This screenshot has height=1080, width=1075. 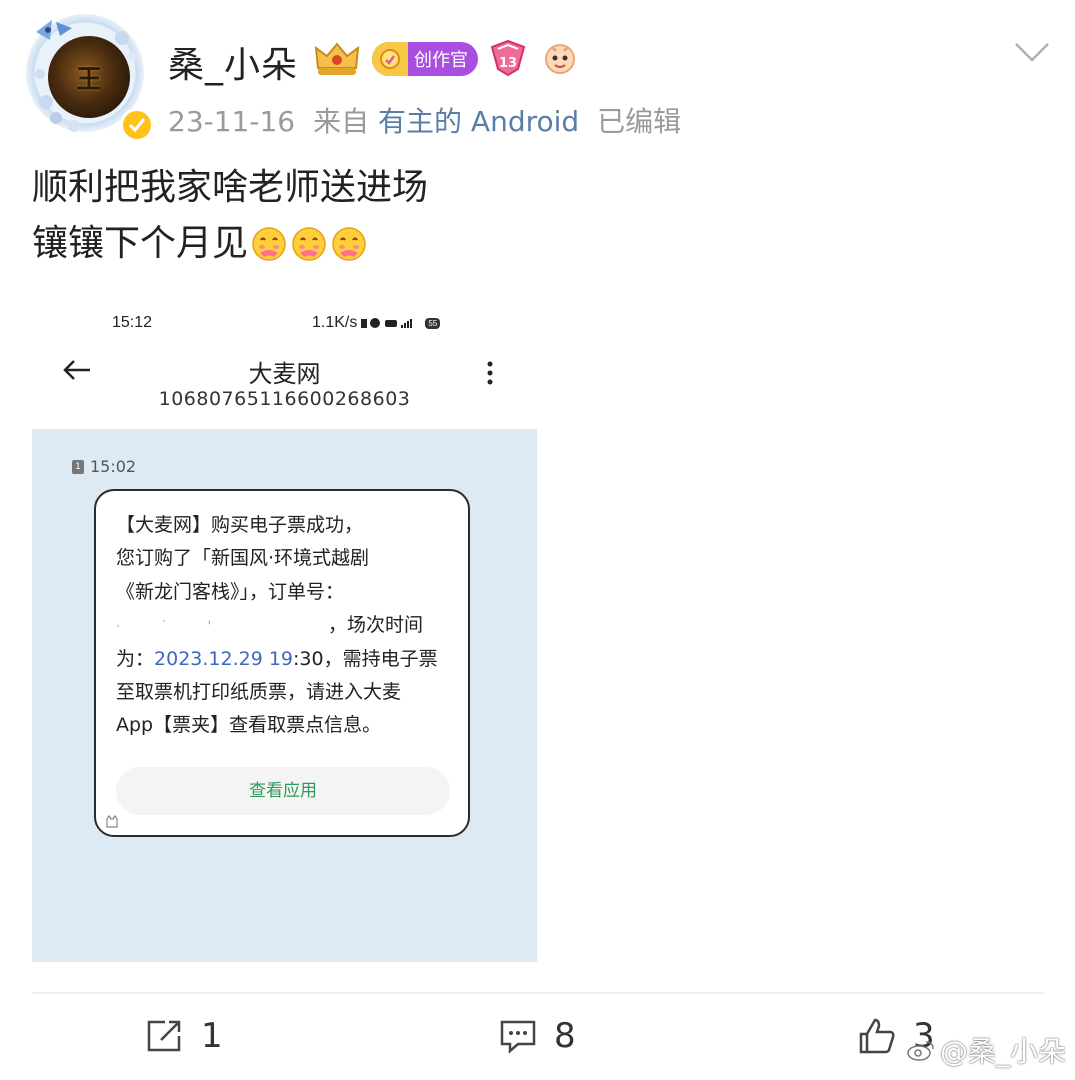 I want to click on comment-icon, so click(x=518, y=1037).